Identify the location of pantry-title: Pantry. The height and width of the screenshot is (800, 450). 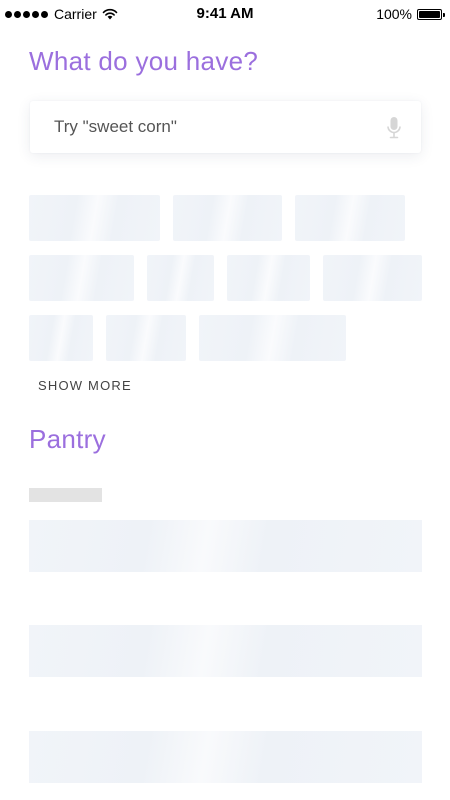
(67, 439).